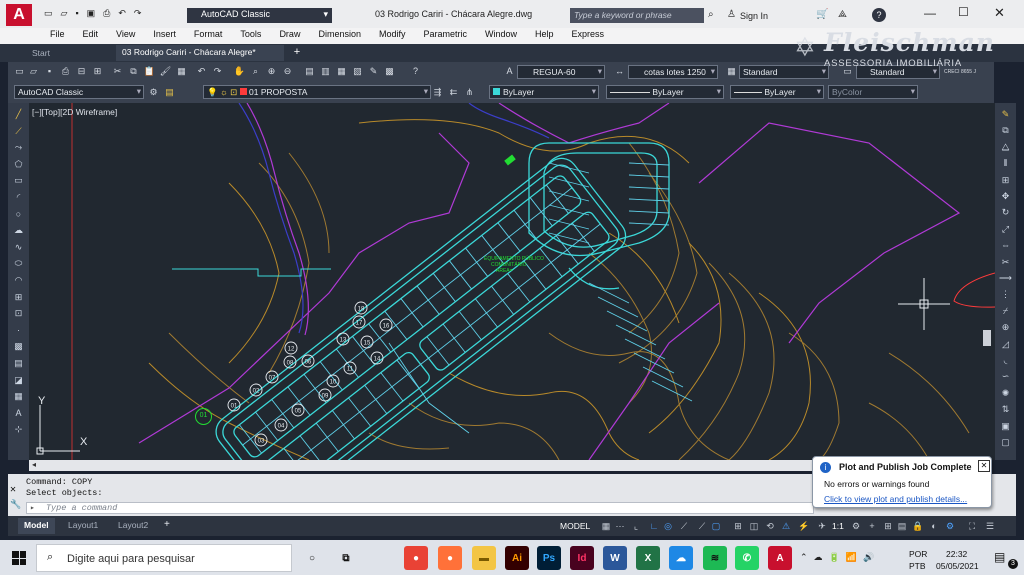  I want to click on layout-tab-layout1: Layout1, so click(83, 526).